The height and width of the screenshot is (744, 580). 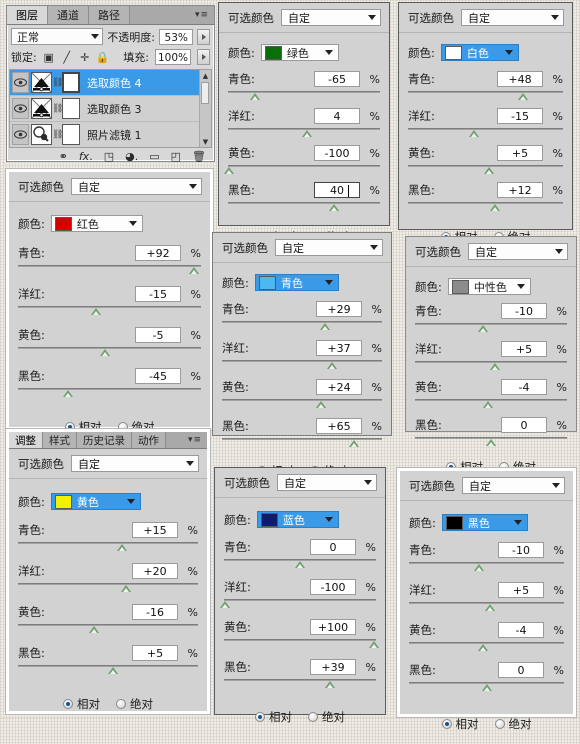 I want to click on lock-move-icon: ✛, so click(x=85, y=57).